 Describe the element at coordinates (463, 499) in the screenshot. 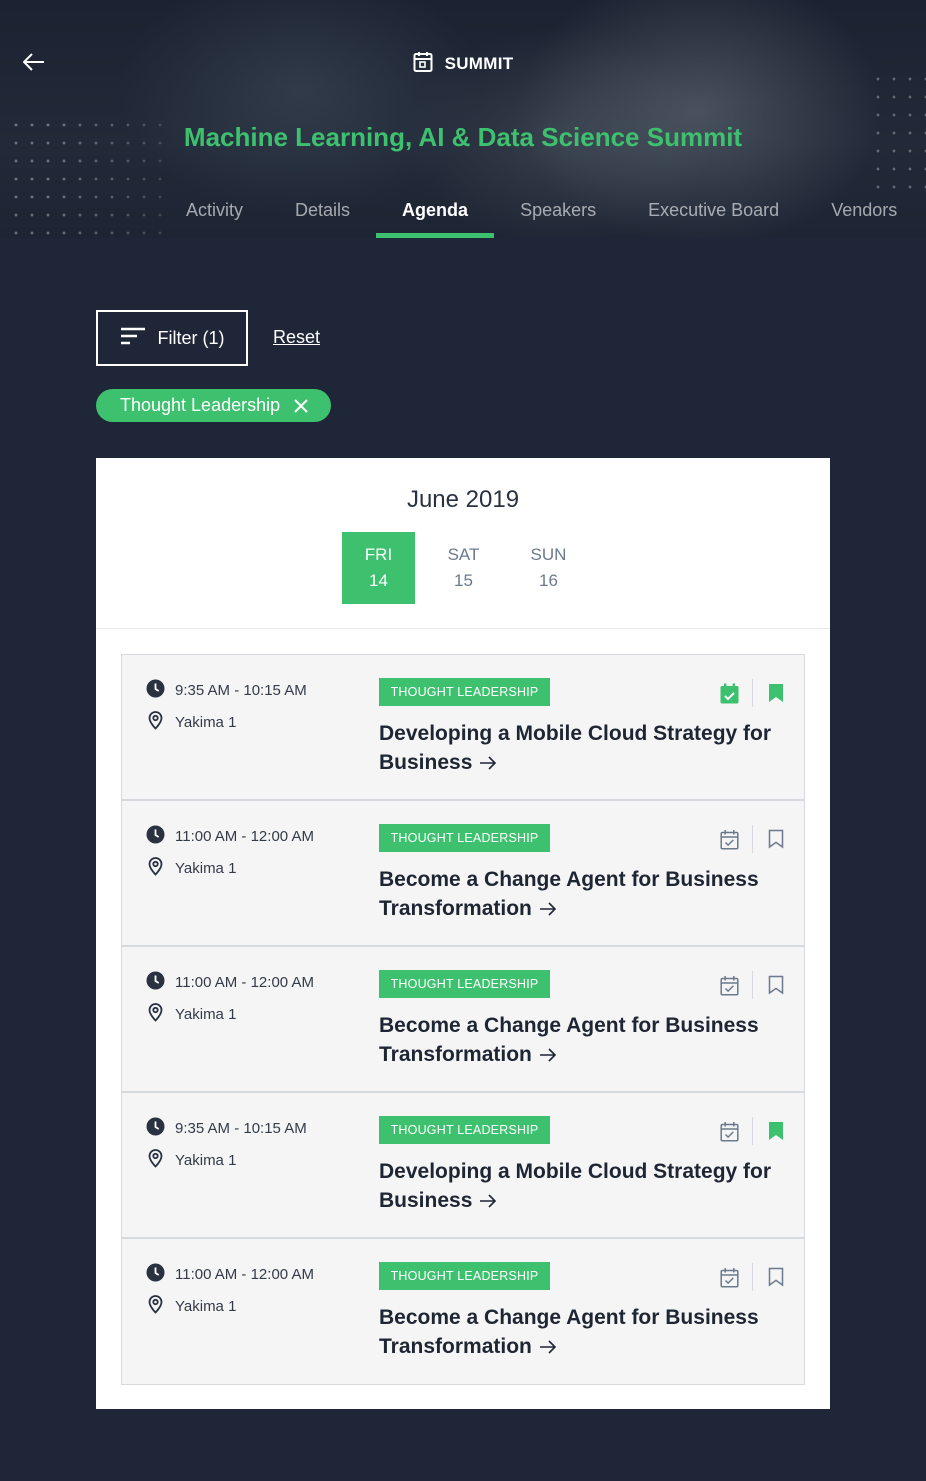

I see `agenda-month: June 2019` at that location.